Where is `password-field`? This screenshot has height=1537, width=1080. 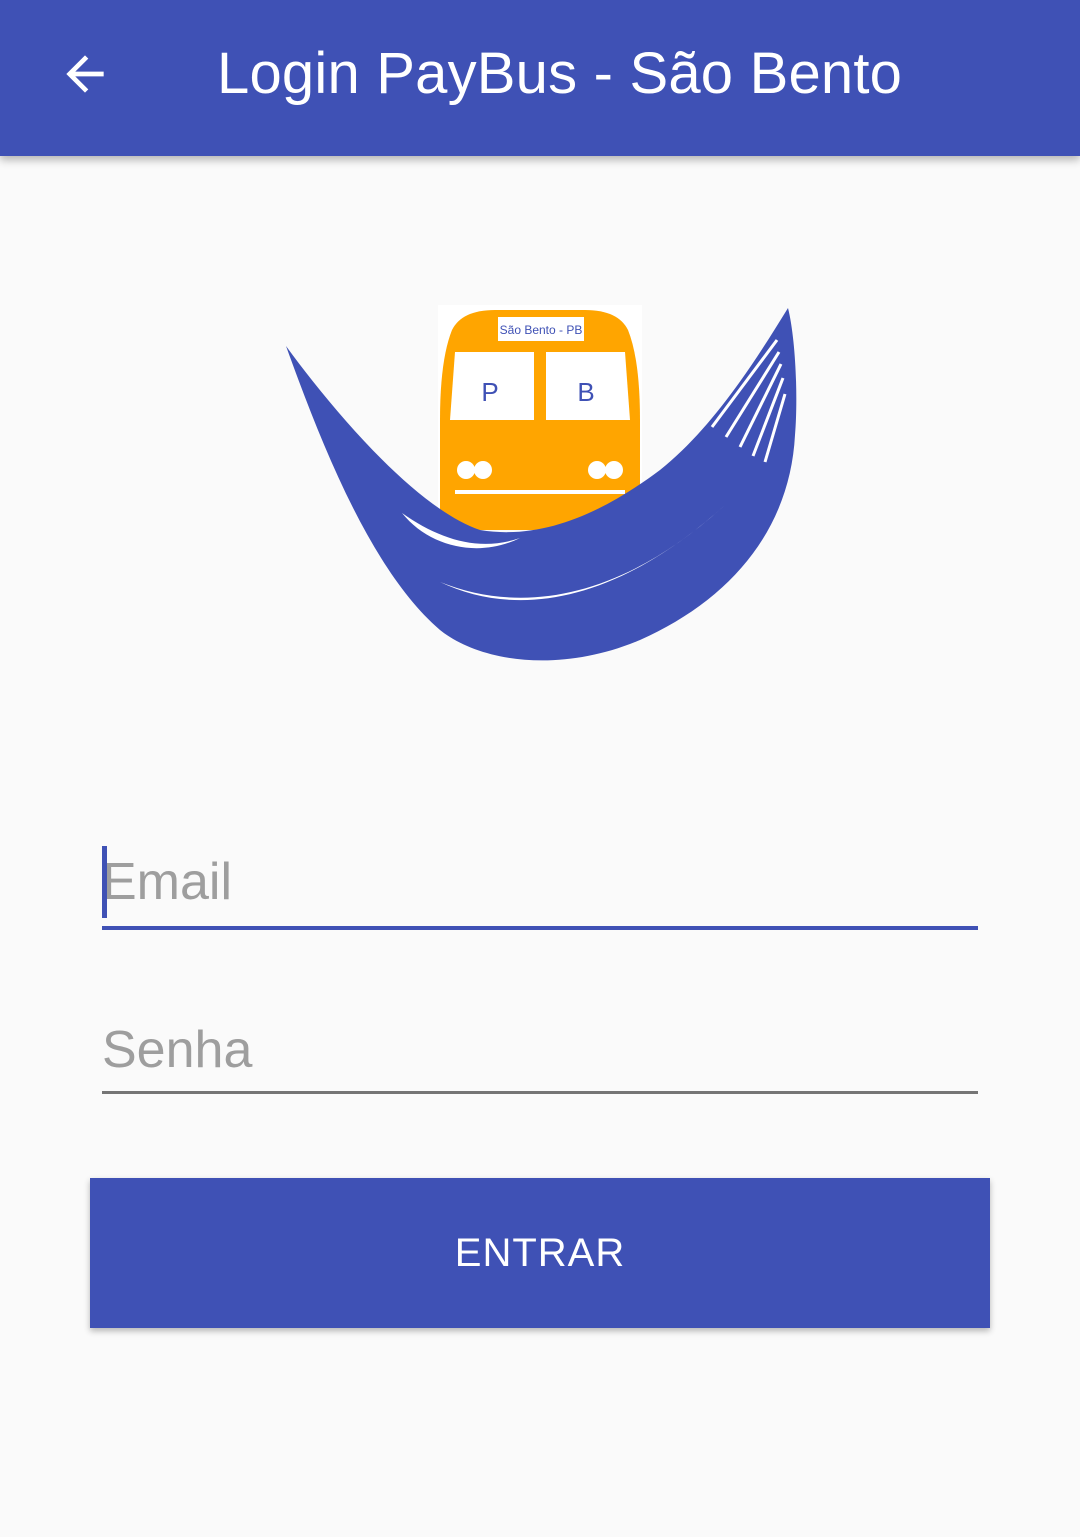 password-field is located at coordinates (540, 1052).